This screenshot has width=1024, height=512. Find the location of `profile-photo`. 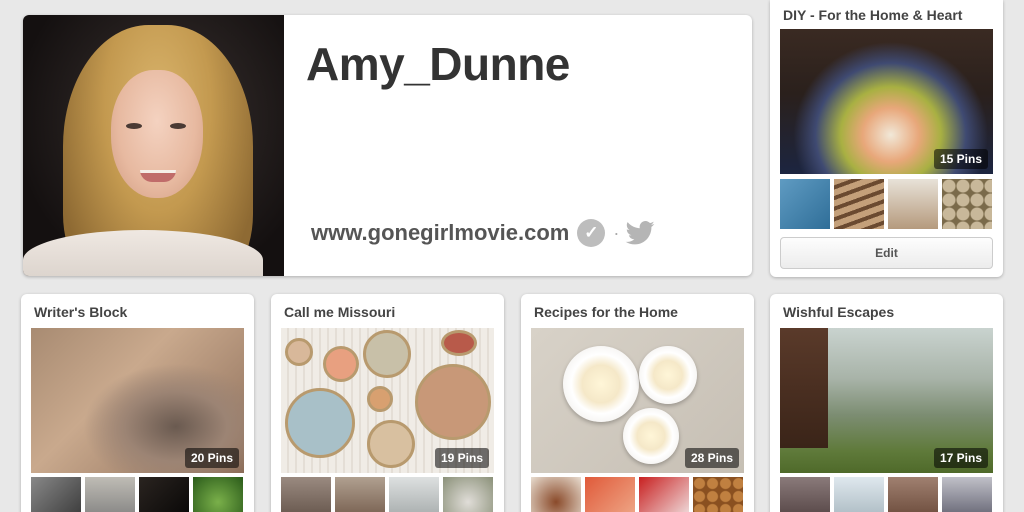

profile-photo is located at coordinates (153, 145).